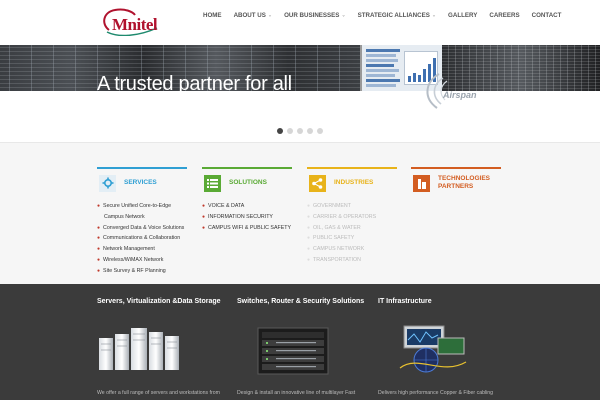 The width and height of the screenshot is (600, 400). I want to click on server-towers-image, so click(139, 349).